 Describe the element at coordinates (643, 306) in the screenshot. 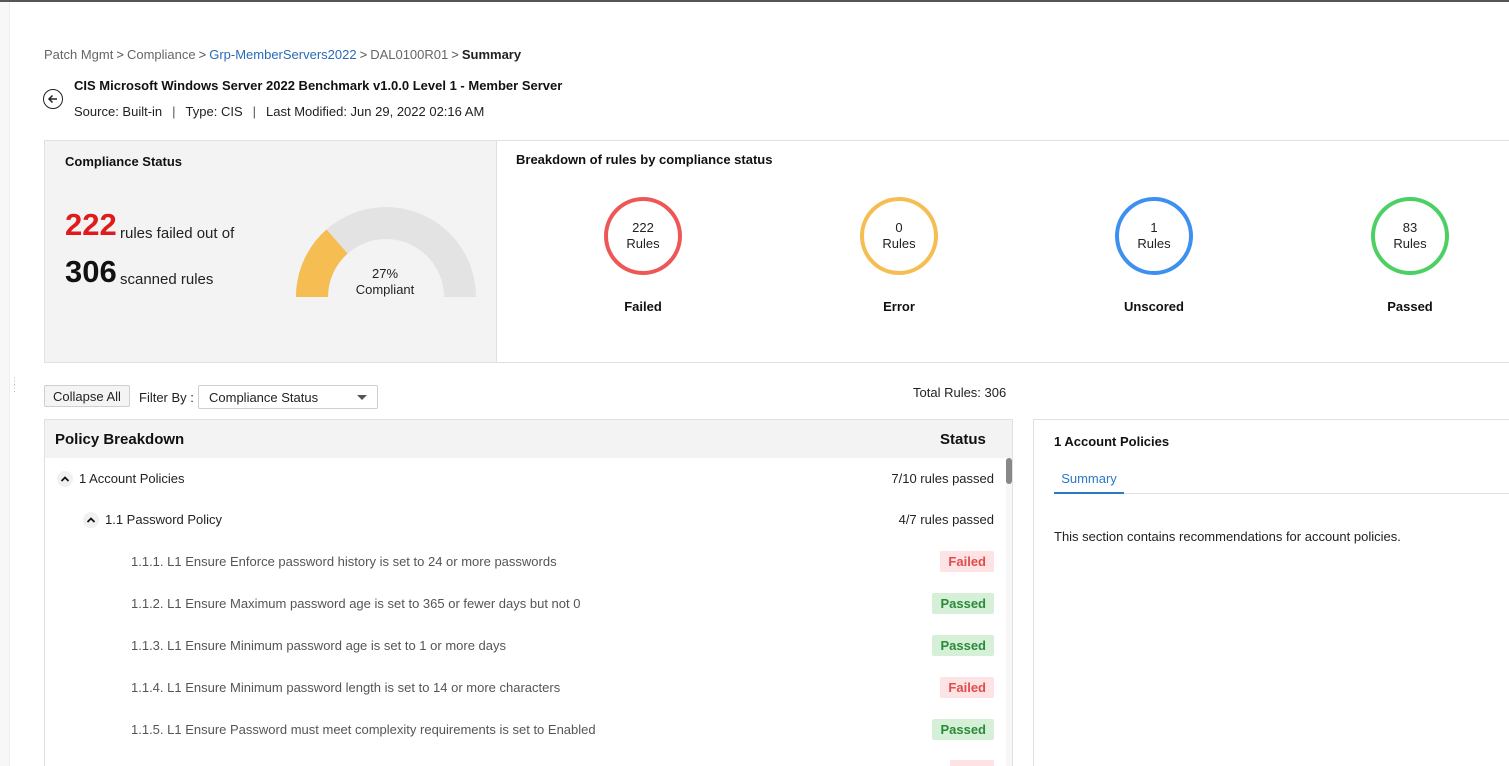

I see `ring-name: Failed` at that location.